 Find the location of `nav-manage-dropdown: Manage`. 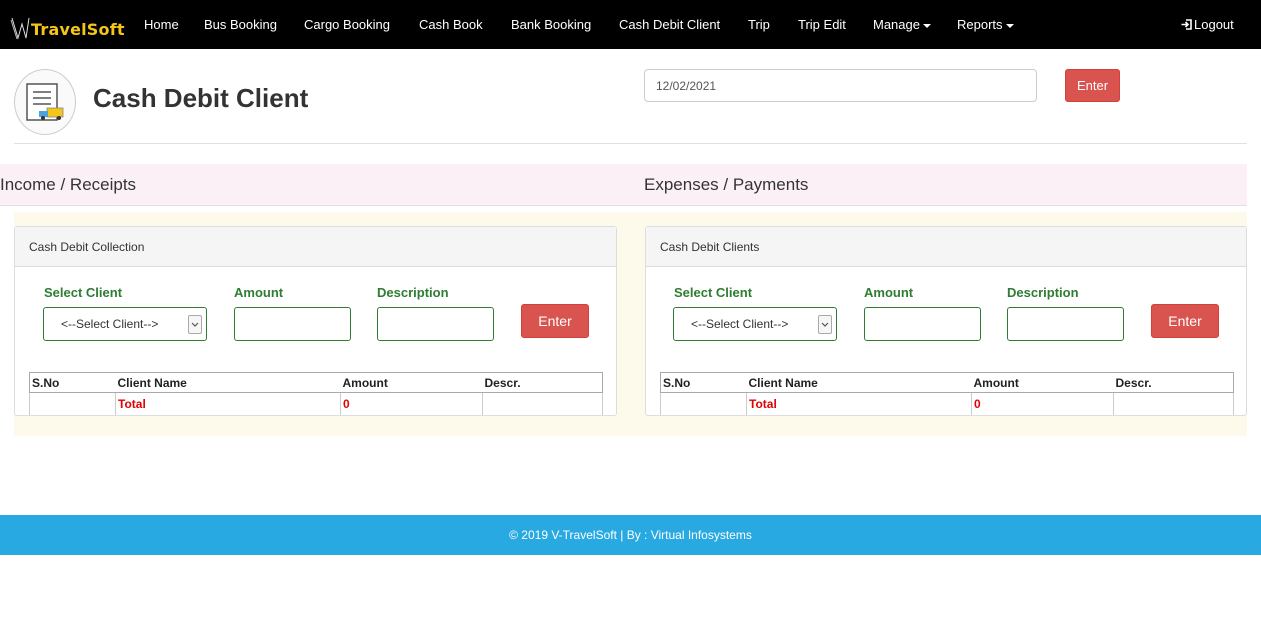

nav-manage-dropdown: Manage is located at coordinates (902, 24).